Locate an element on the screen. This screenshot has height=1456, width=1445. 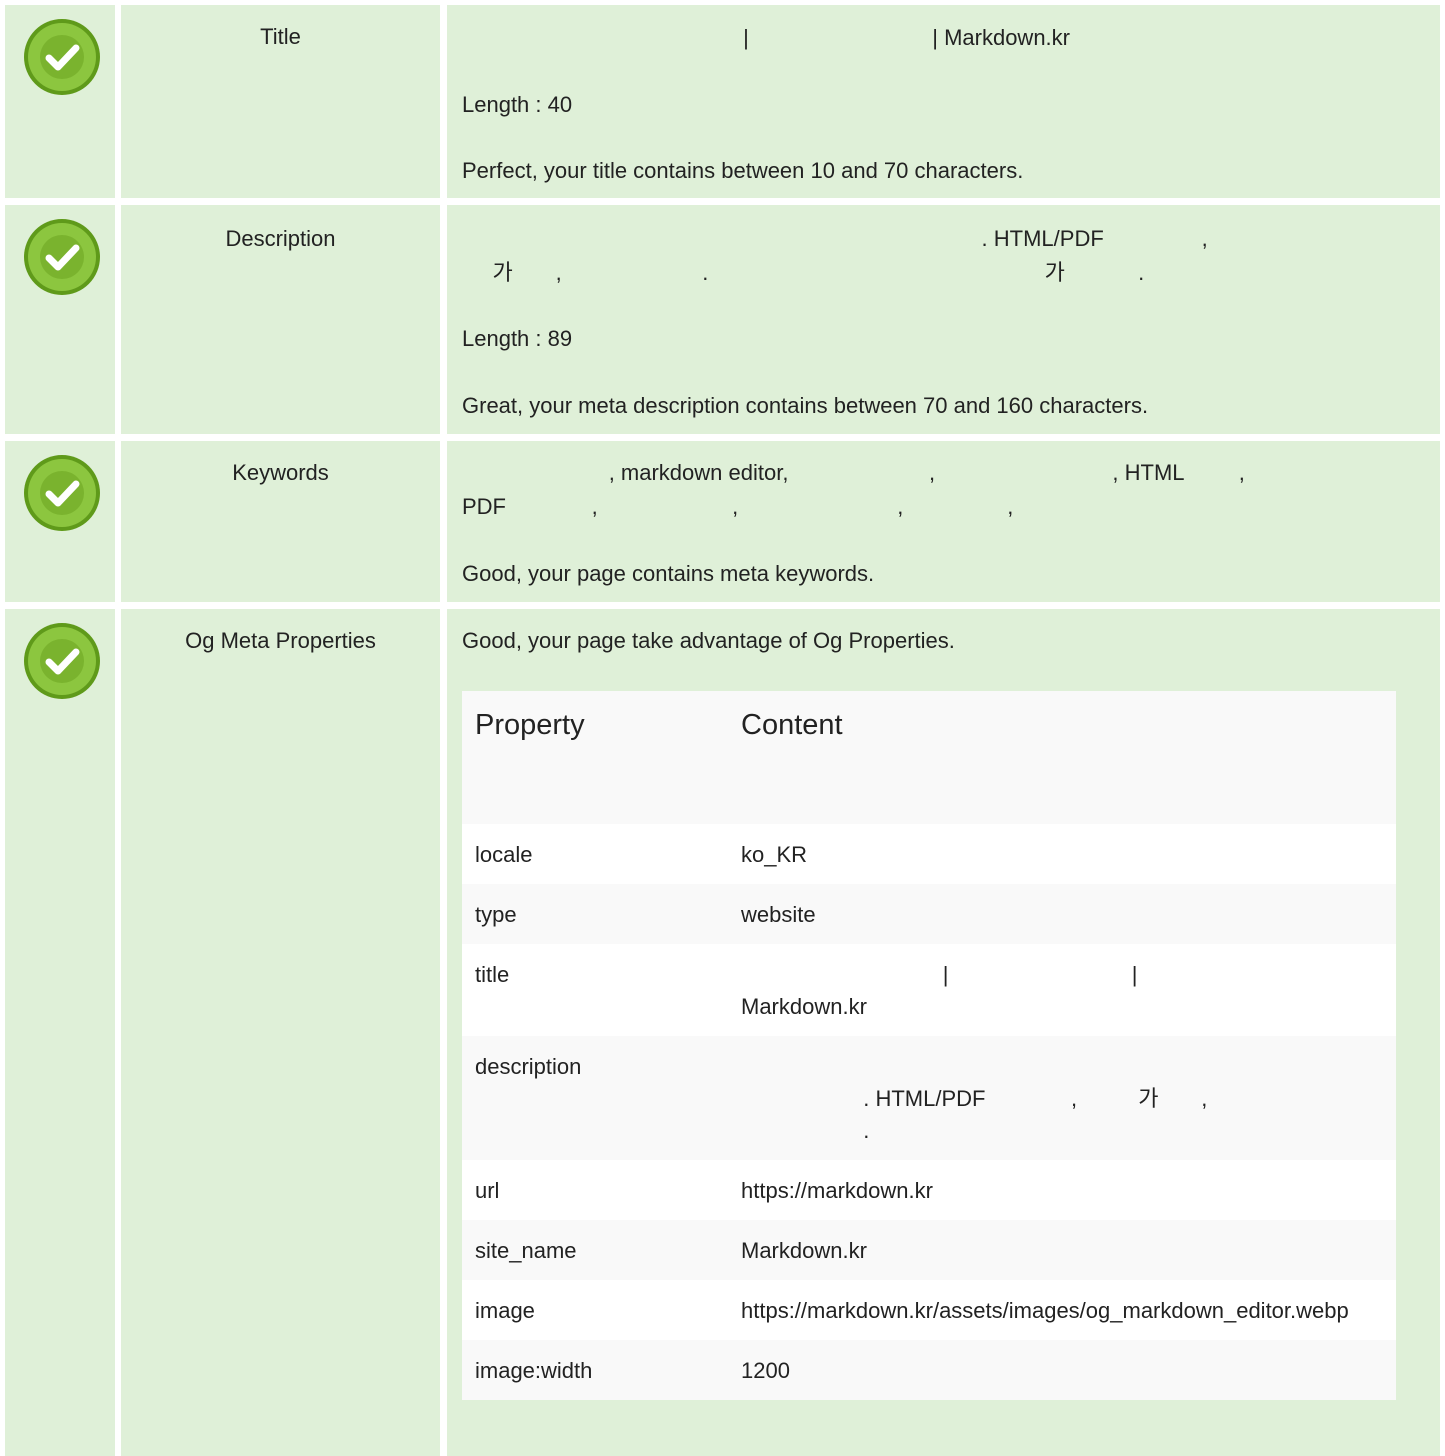
property-cell: site_name is located at coordinates (595, 1250).